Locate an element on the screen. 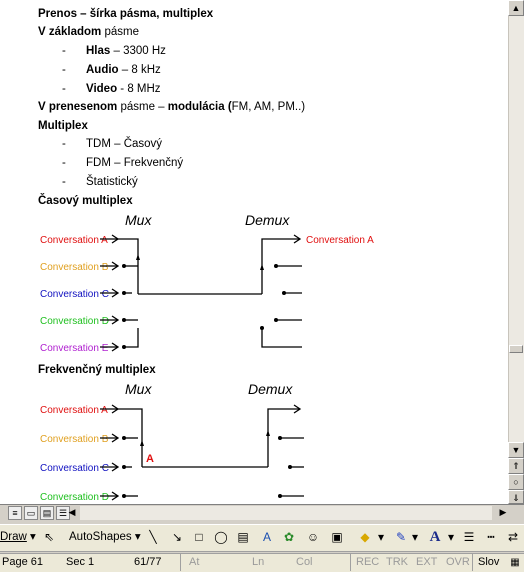  list-item: Štatistický is located at coordinates (112, 182).